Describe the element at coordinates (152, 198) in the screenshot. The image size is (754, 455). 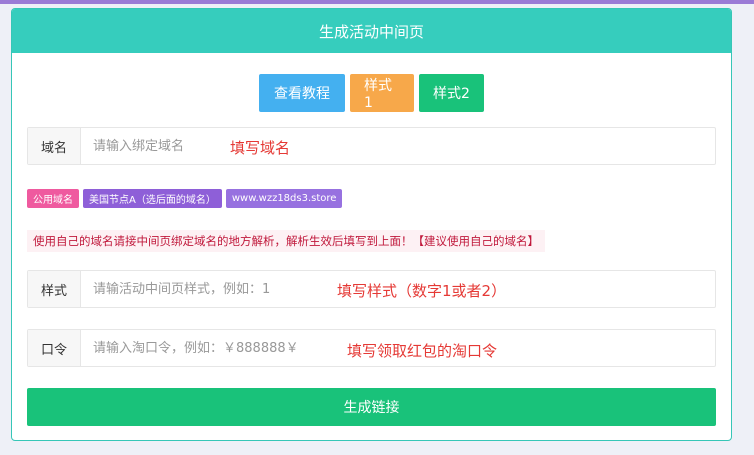
I see `us-node-tag: 美国节点A（选后面的域名）` at that location.